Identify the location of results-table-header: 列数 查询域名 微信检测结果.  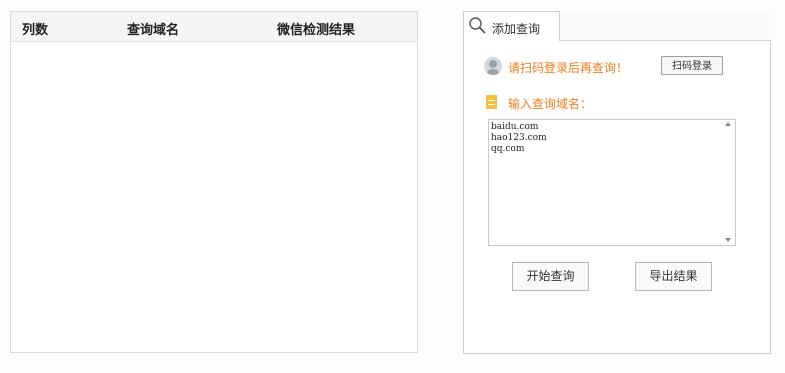
(214, 27).